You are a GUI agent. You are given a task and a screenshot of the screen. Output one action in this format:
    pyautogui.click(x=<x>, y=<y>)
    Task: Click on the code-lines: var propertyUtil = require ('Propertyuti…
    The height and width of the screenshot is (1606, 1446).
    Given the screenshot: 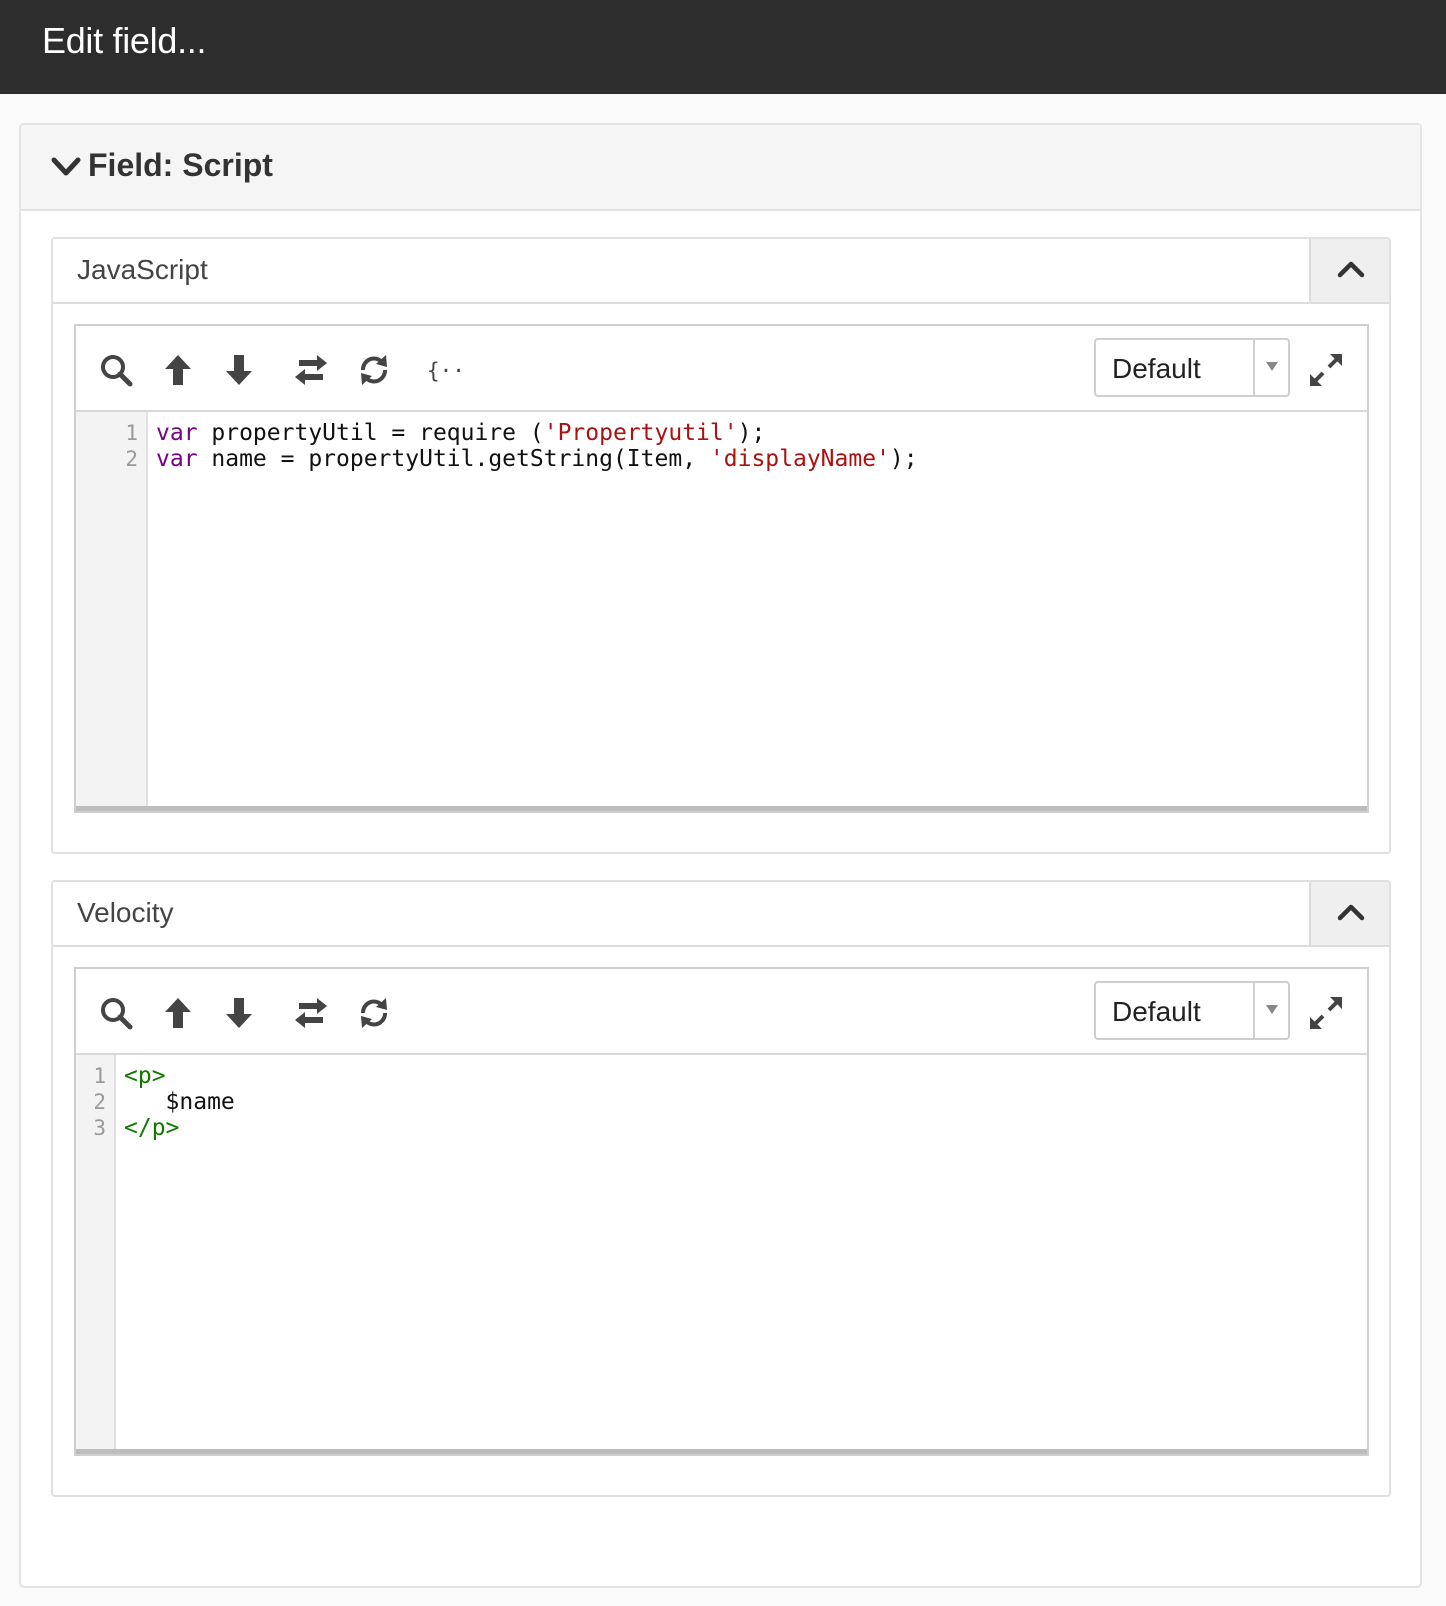 What is the action you would take?
    pyautogui.click(x=761, y=446)
    